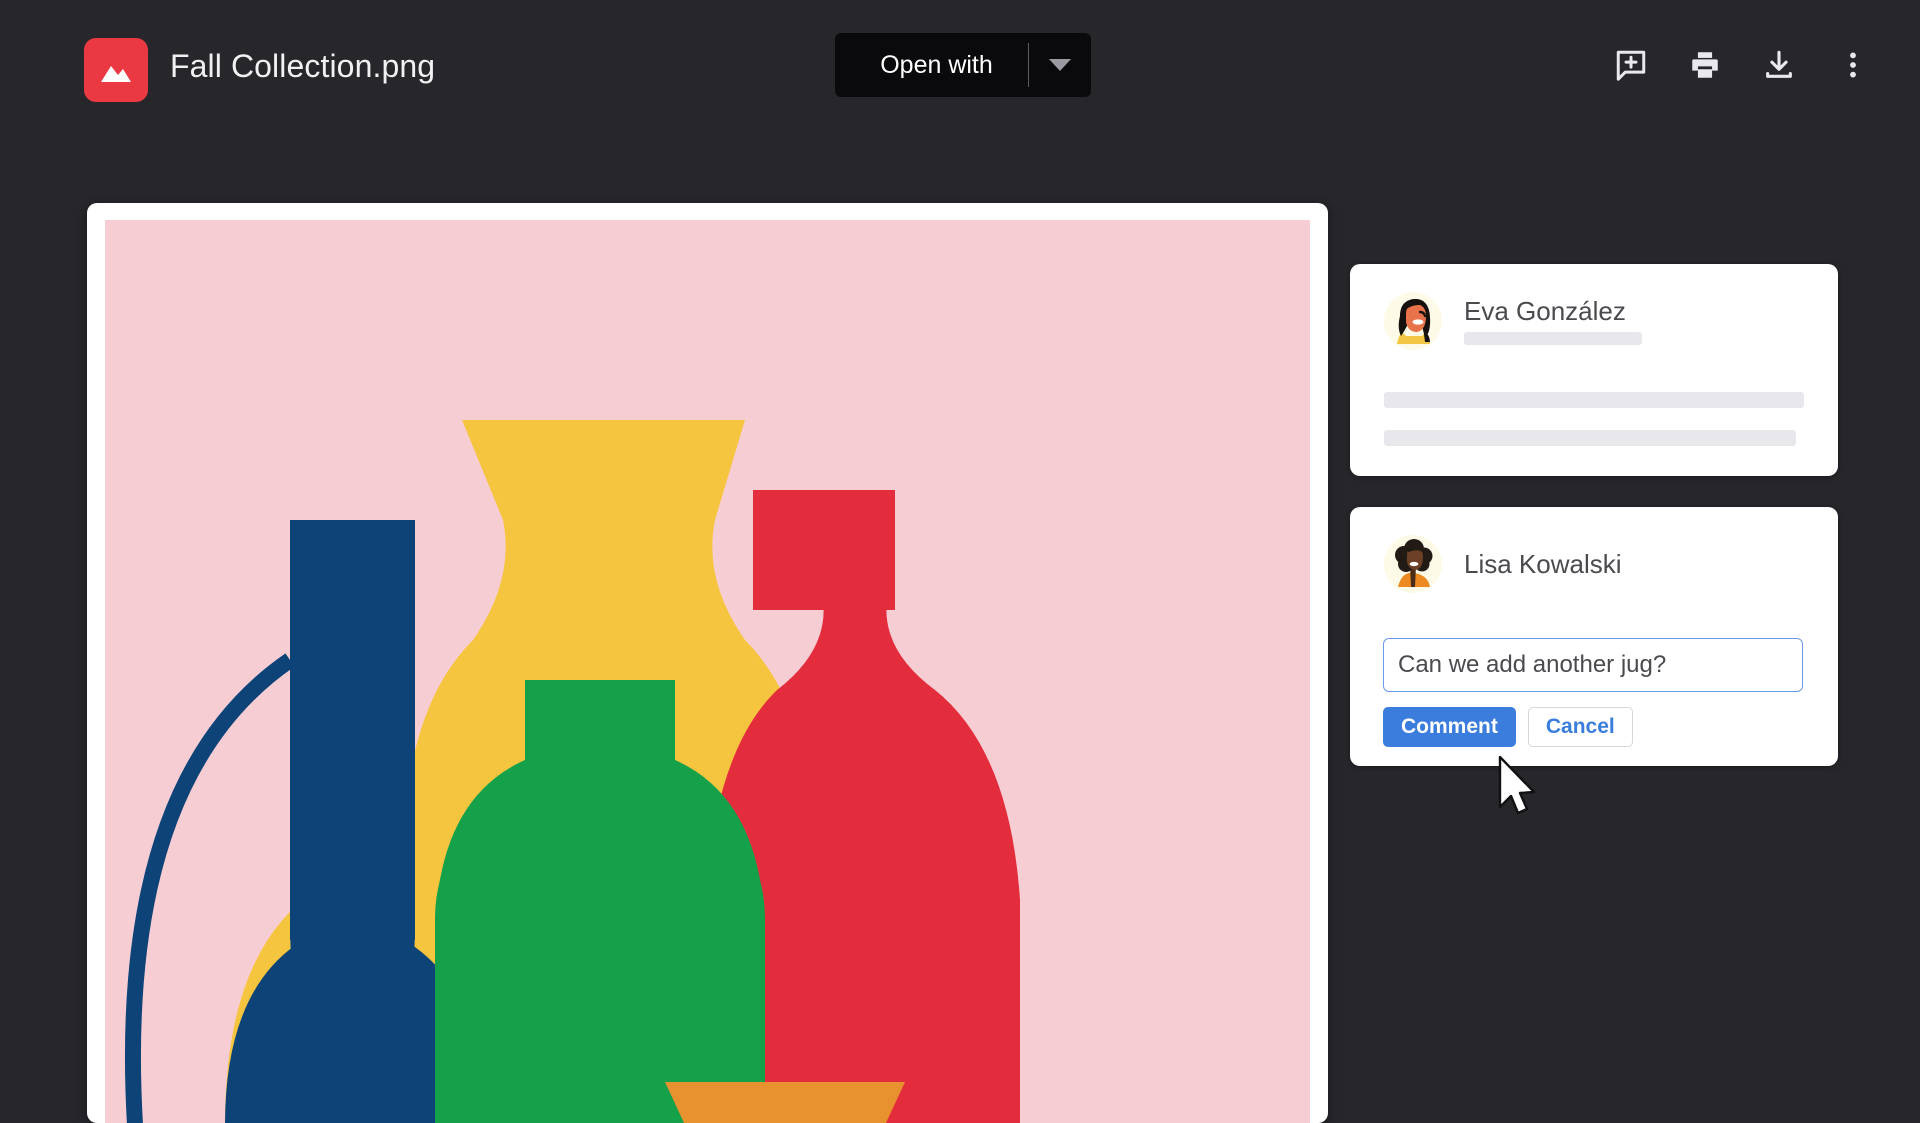 This screenshot has height=1123, width=1920. I want to click on download-icon, so click(1779, 64).